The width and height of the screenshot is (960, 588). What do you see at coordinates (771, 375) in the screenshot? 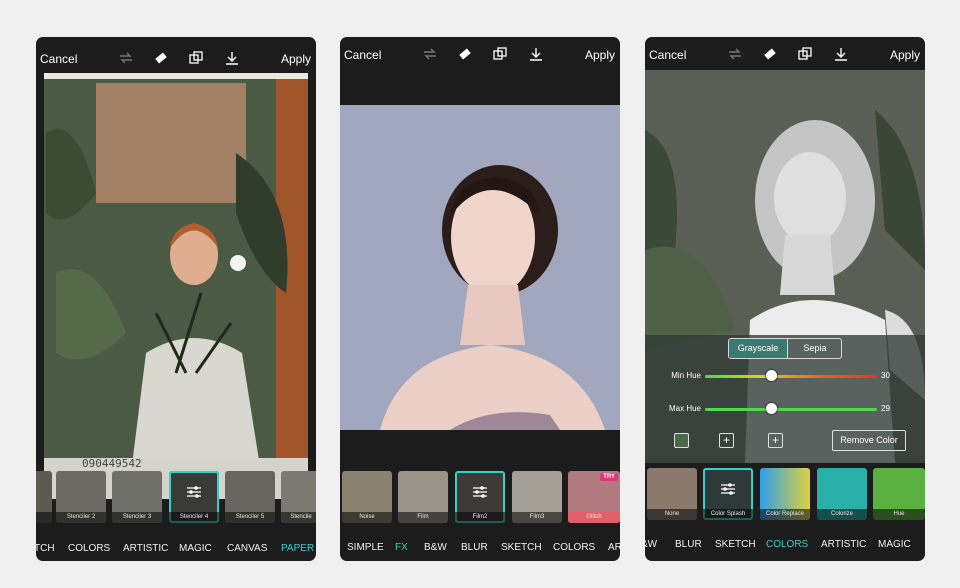
I see `min-hue-knob` at bounding box center [771, 375].